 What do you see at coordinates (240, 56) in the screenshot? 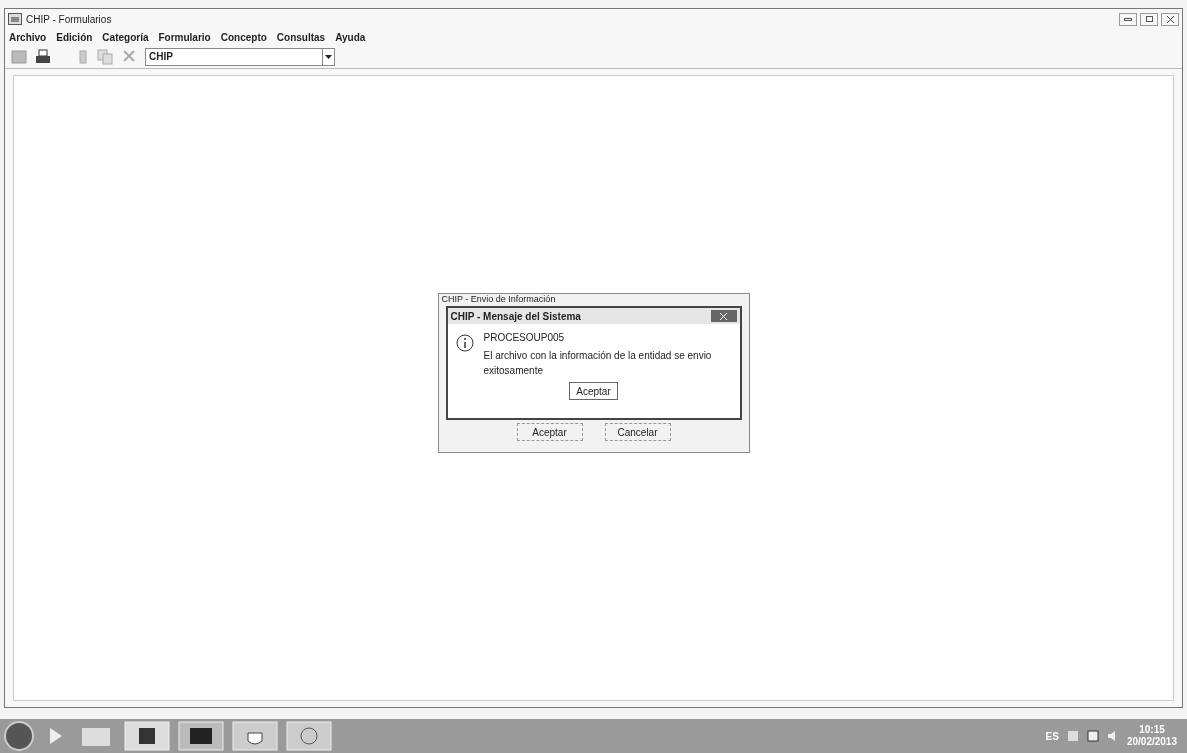
I see `entity-combobox: CHIP` at bounding box center [240, 56].